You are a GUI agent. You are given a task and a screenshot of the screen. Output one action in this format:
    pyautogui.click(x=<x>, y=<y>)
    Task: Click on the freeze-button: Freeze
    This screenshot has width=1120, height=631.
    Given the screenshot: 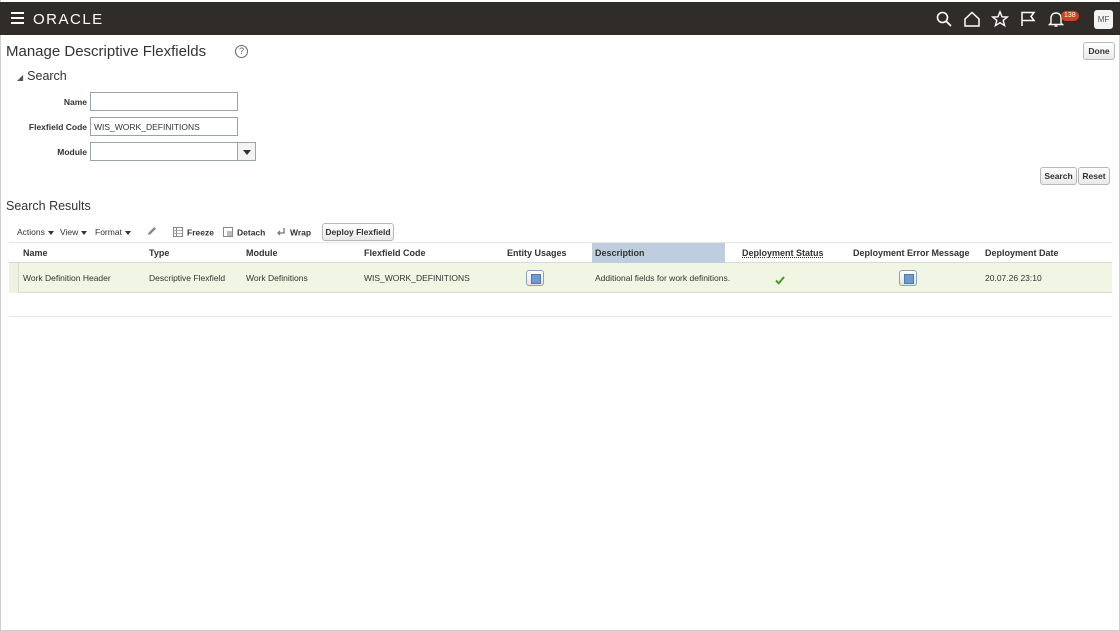 What is the action you would take?
    pyautogui.click(x=193, y=233)
    